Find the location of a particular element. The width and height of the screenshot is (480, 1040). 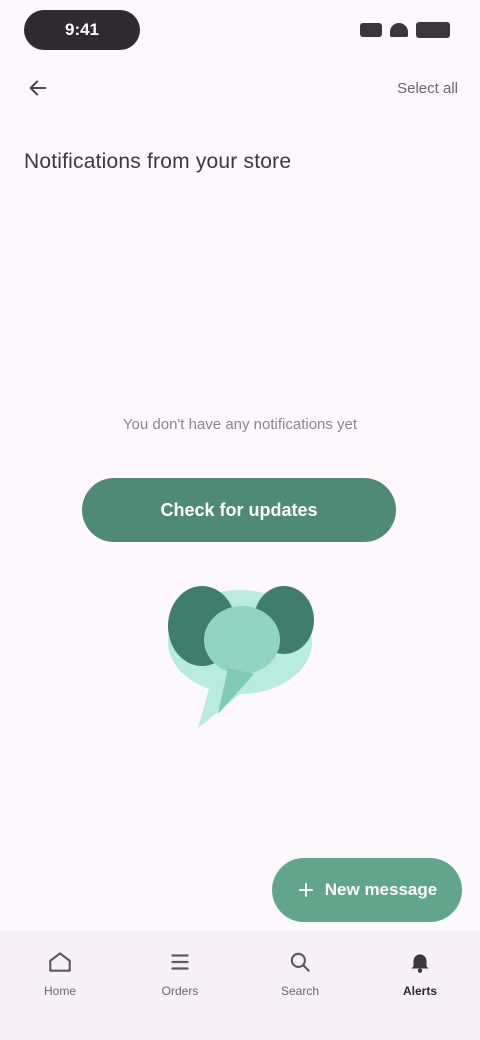

nav-item-search: Search is located at coordinates (300, 985).